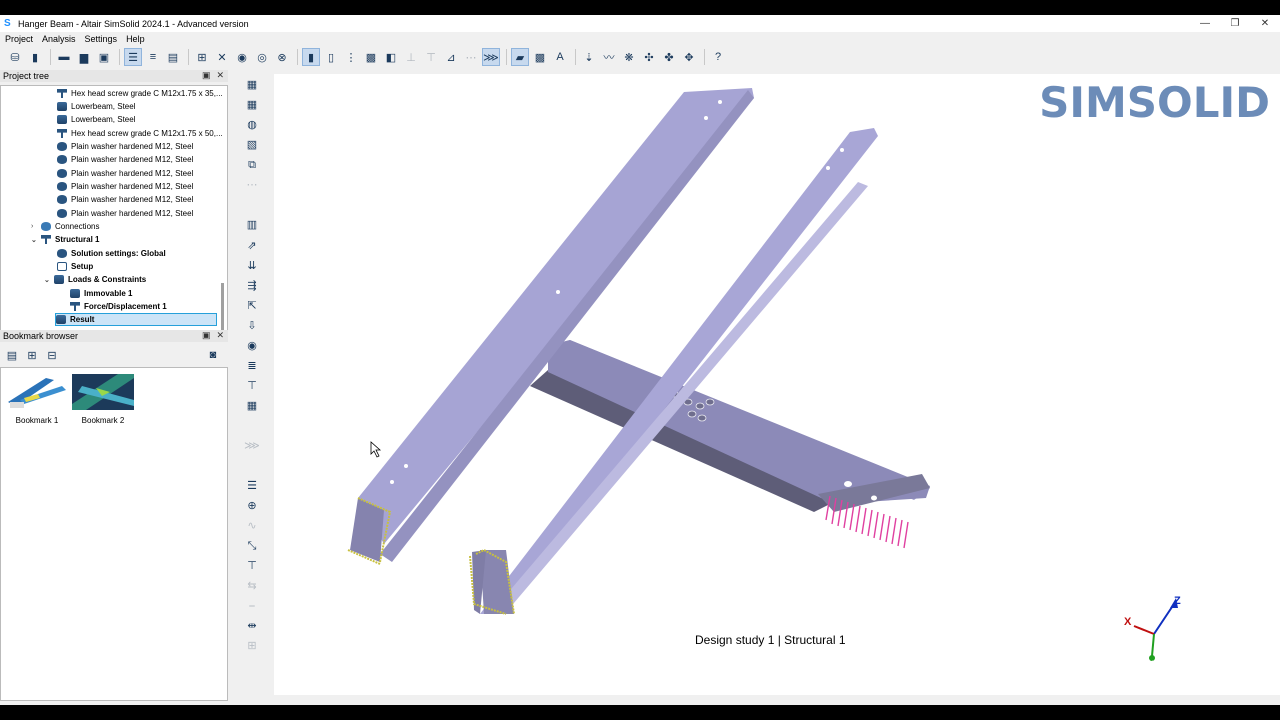 Image resolution: width=1280 pixels, height=720 pixels. I want to click on menu-analysis: Analysis, so click(59, 39).